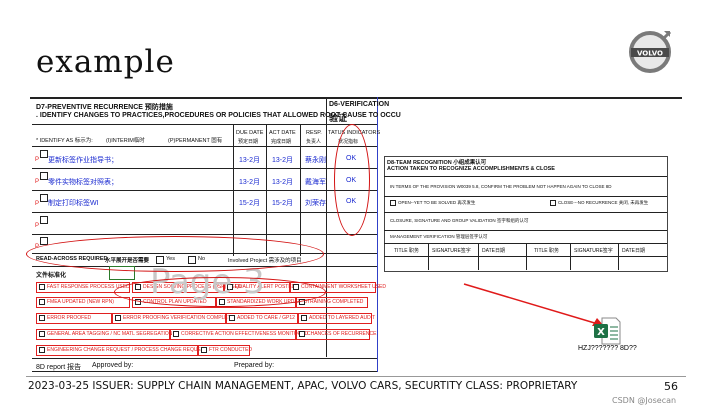 This screenshot has width=720, height=410. What do you see at coordinates (342, 318) in the screenshot?
I see `checklist-item-label: ADDED TO LAYERED AUDIT` at bounding box center [342, 318].